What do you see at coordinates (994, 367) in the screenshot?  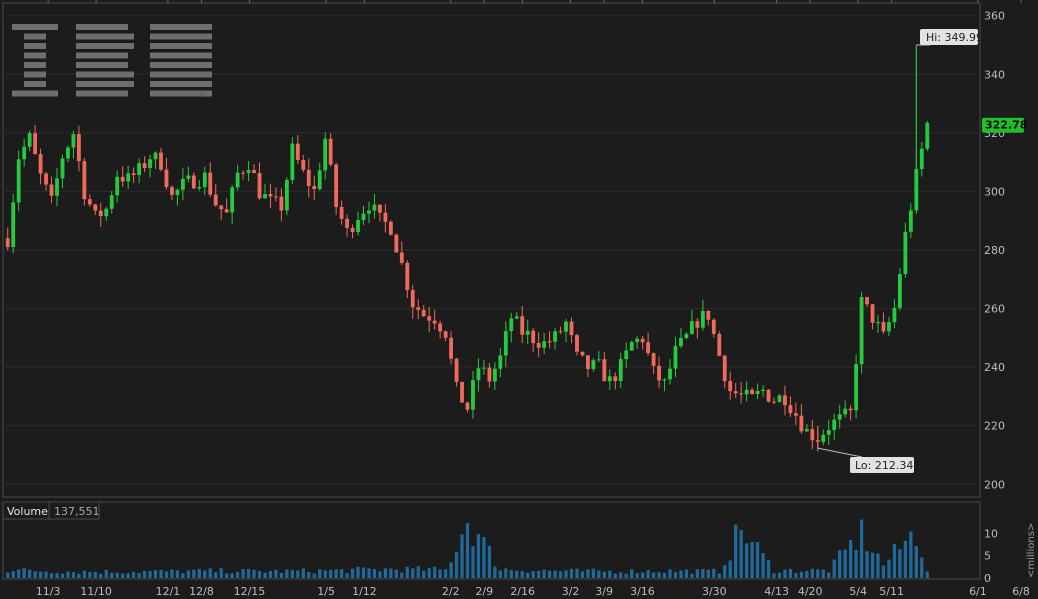 I see `price-tick-label: 240` at bounding box center [994, 367].